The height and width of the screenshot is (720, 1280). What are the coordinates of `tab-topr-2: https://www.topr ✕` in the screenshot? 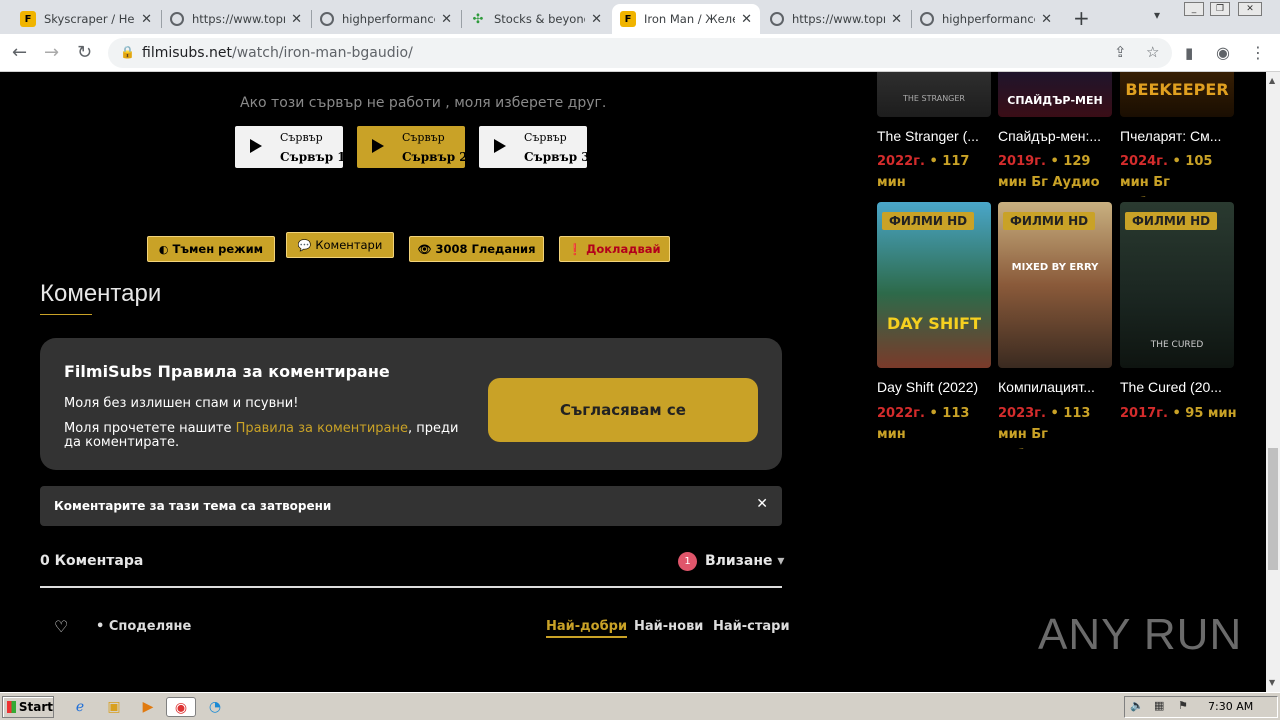 It's located at (836, 19).